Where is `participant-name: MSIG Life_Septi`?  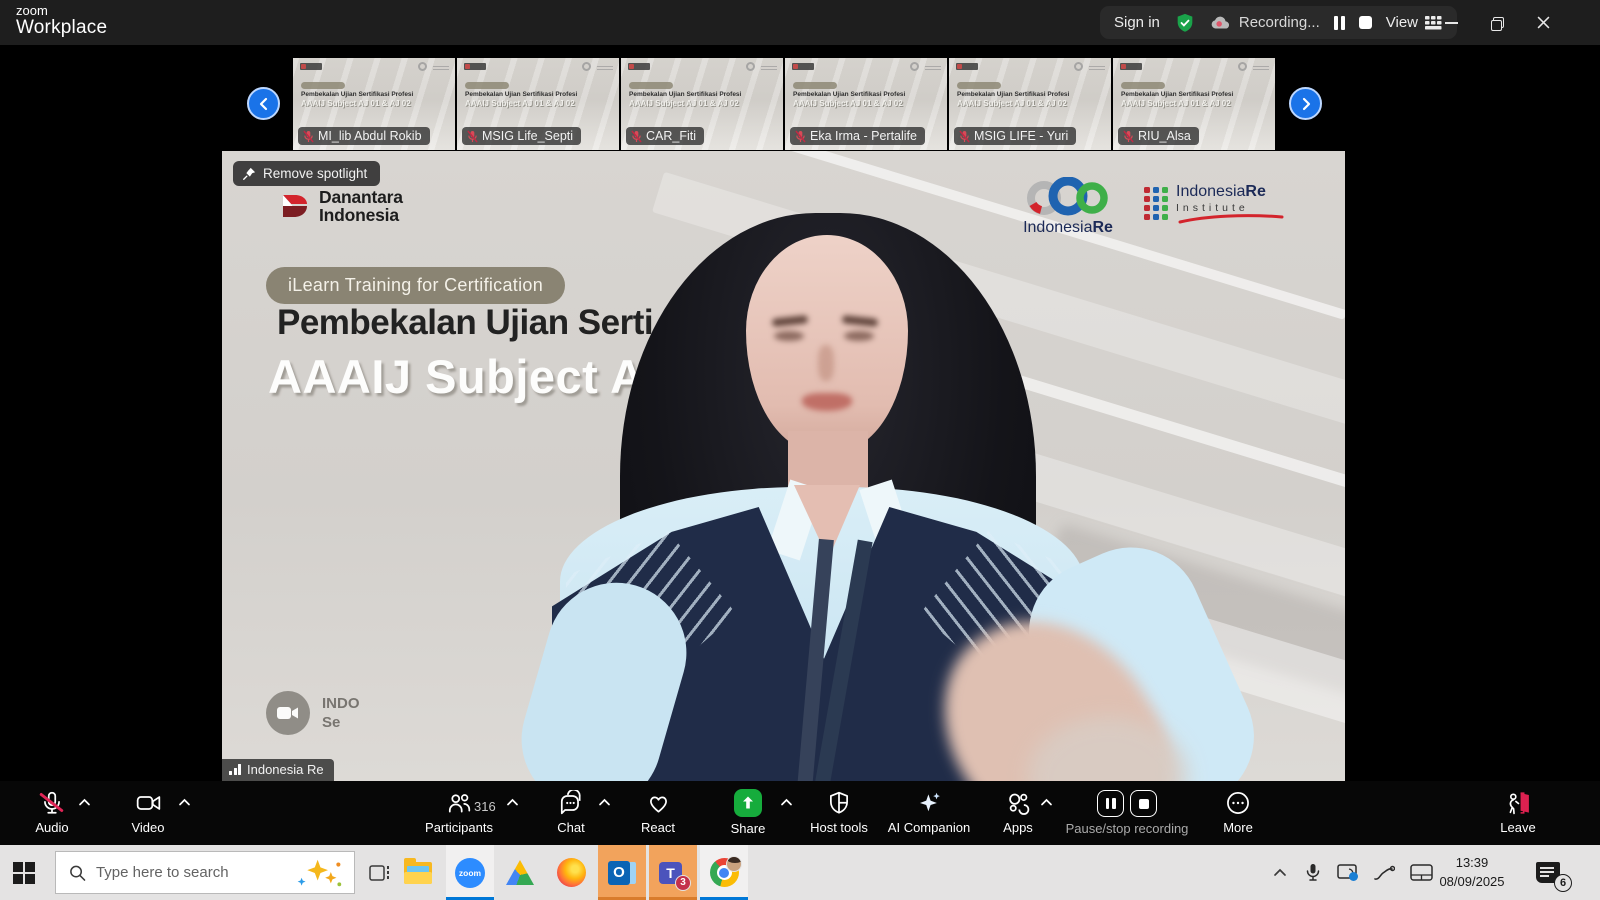
participant-name: MSIG Life_Septi is located at coordinates (528, 136).